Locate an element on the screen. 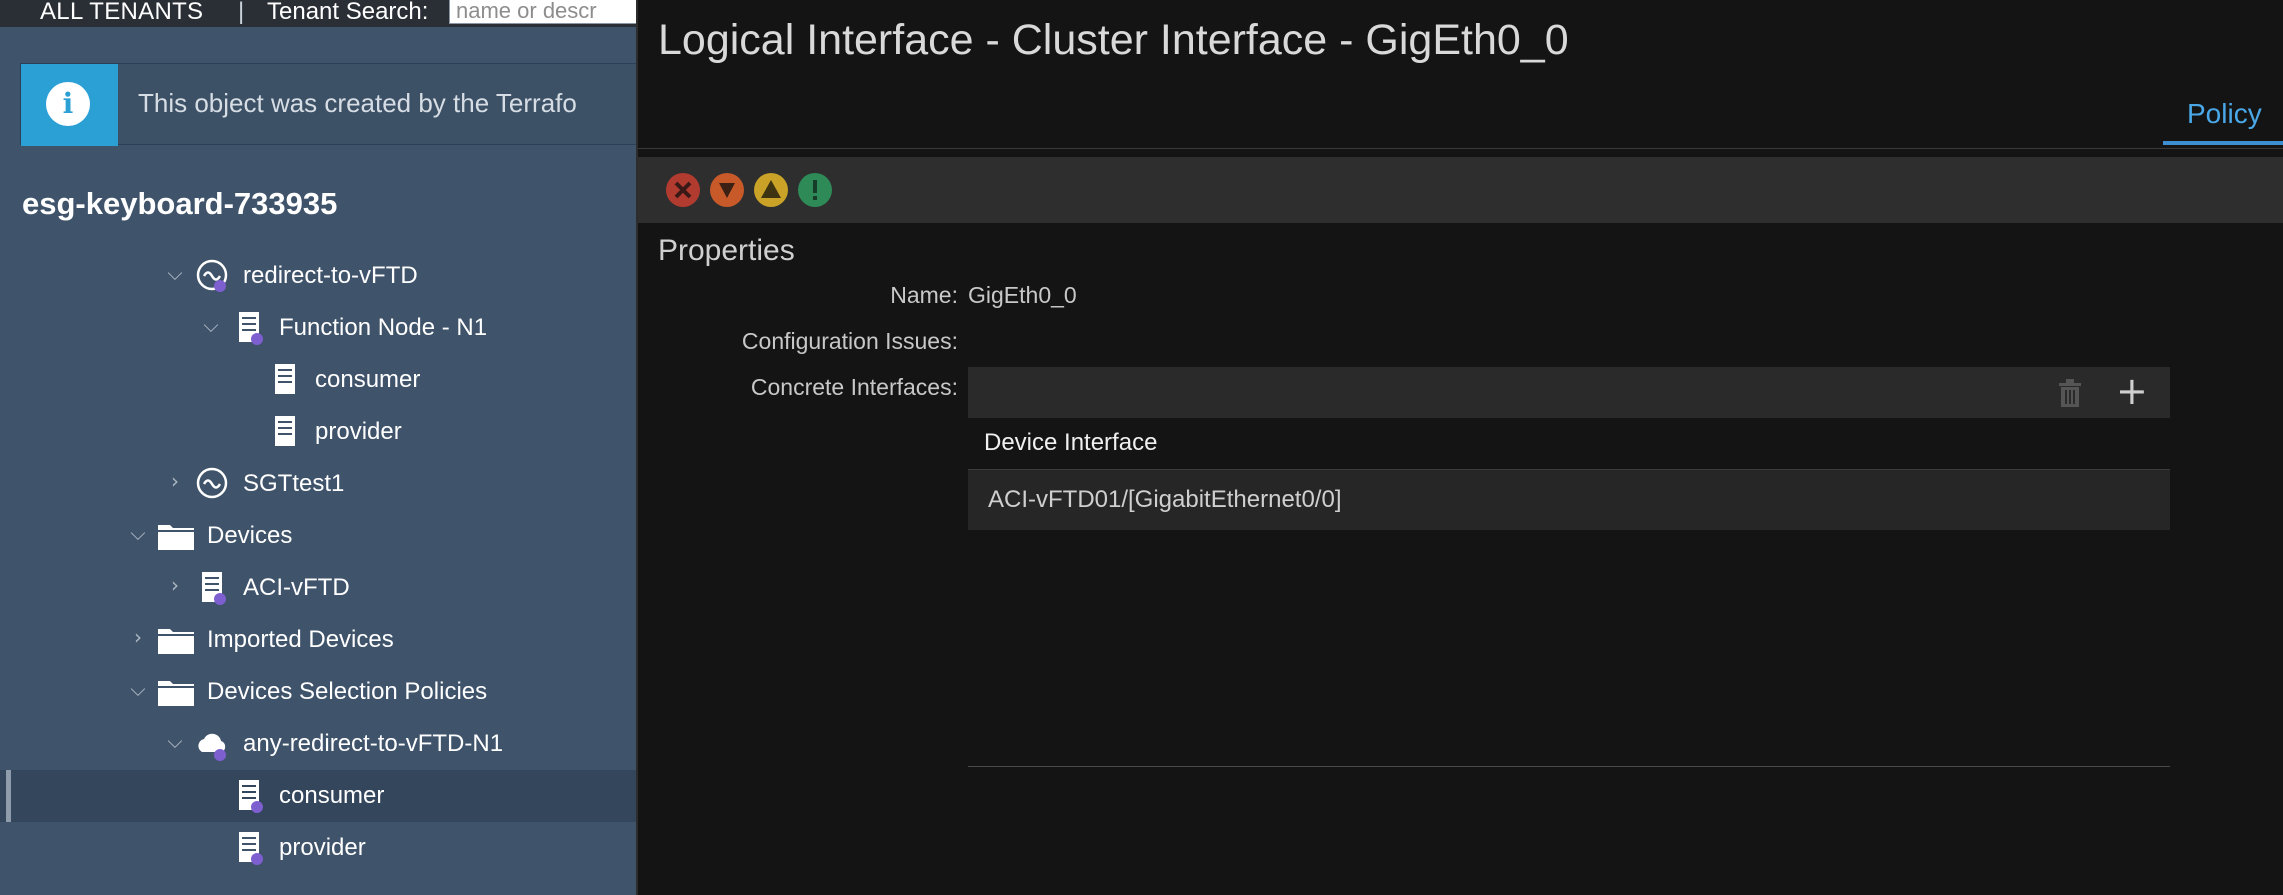  tree-item-consumer: consumer is located at coordinates (318, 380).